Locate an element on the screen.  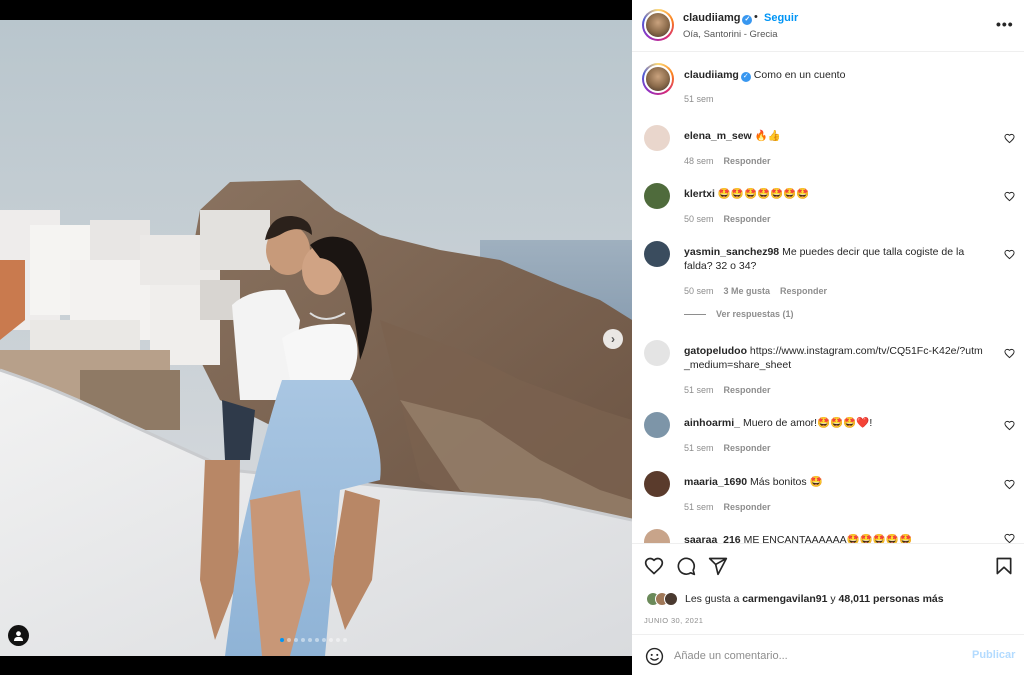
follow-button: Seguir is located at coordinates (781, 18).